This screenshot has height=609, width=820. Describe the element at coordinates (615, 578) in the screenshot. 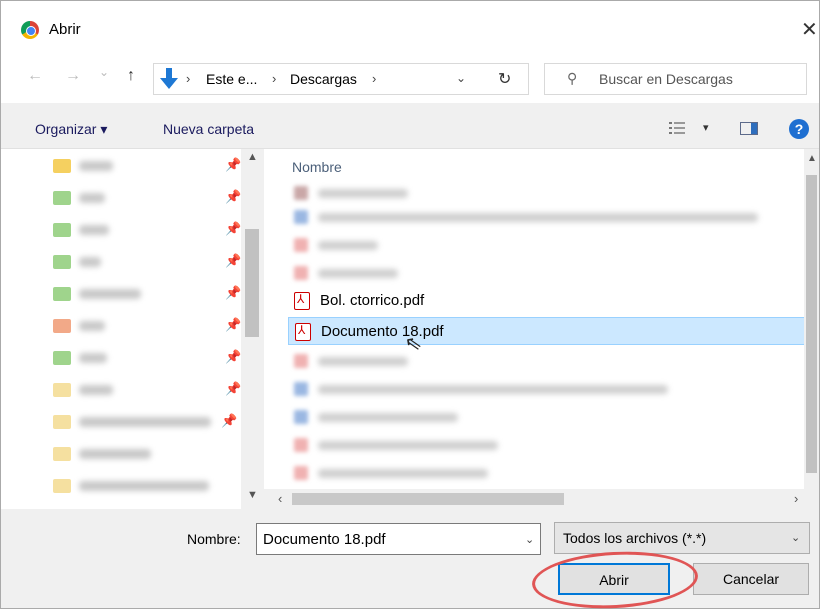

I see `highlight-annotation` at that location.